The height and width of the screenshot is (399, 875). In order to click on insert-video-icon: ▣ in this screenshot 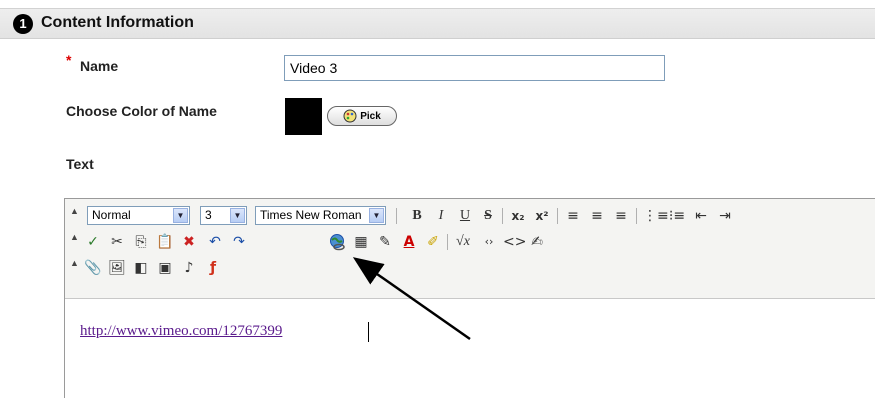, I will do `click(165, 268)`.